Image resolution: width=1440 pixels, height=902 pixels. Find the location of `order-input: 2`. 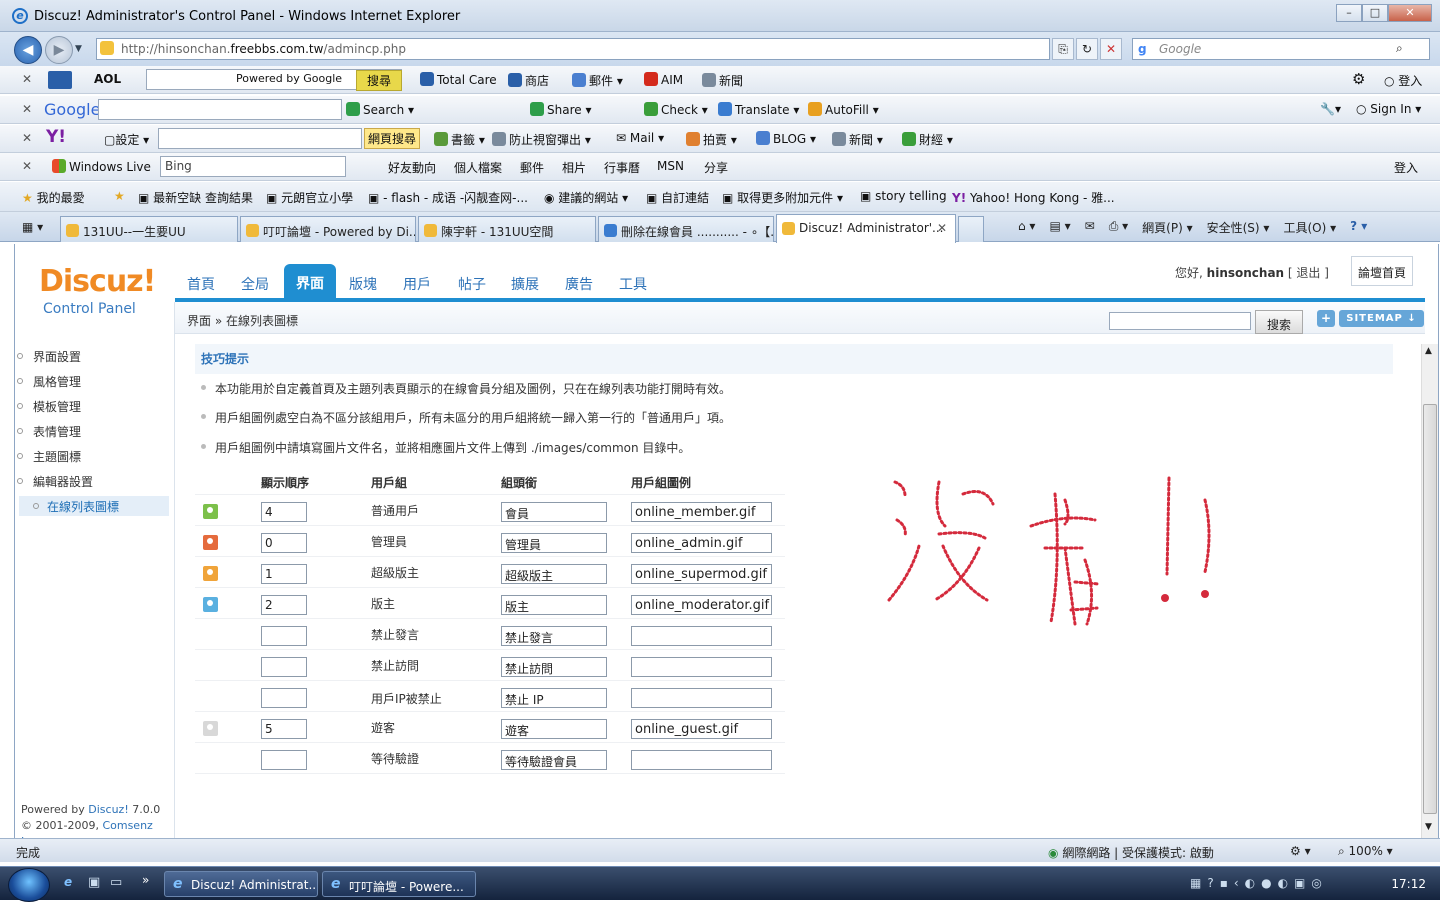

order-input: 2 is located at coordinates (284, 605).